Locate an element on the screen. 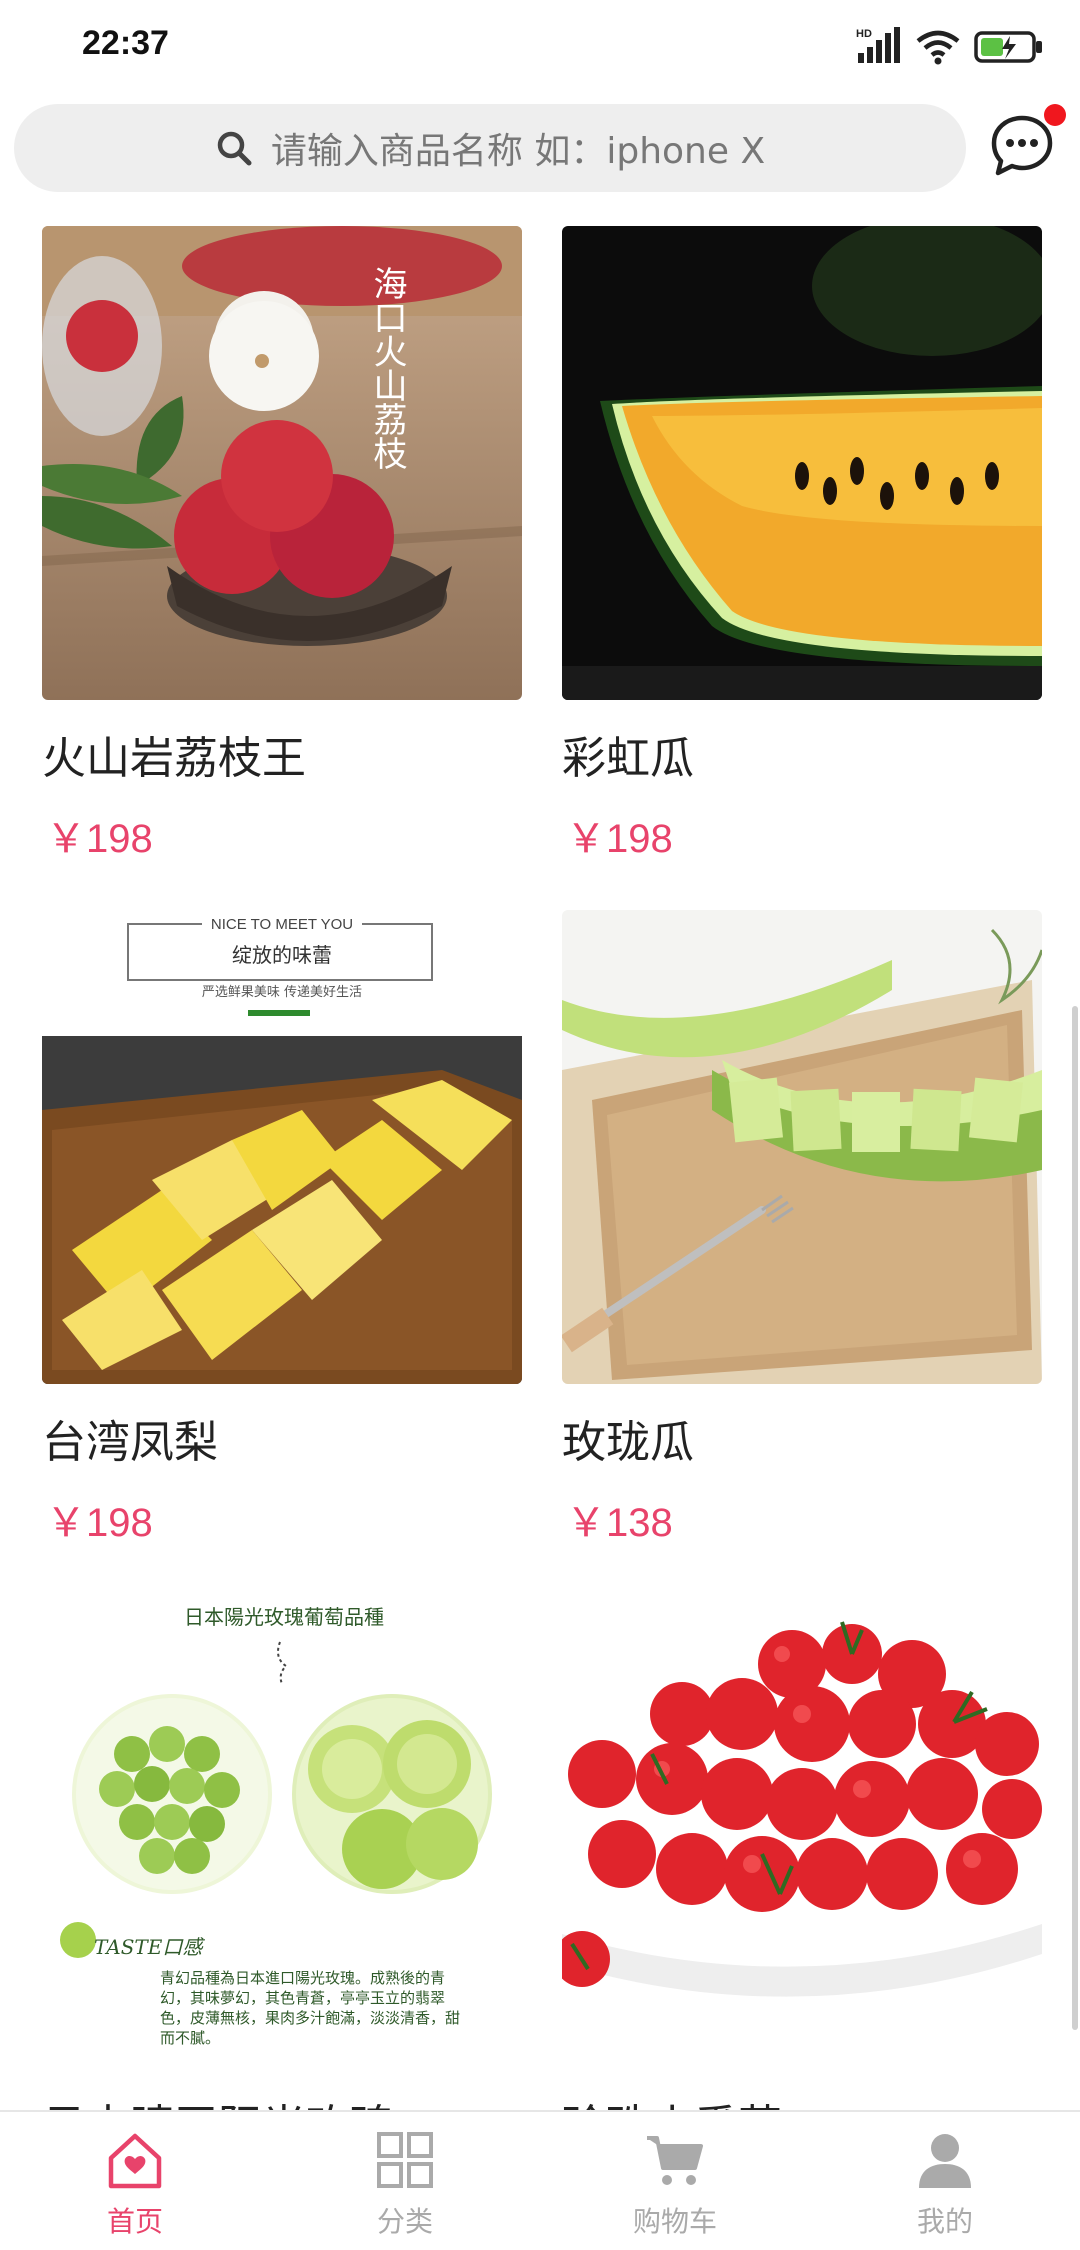 The image size is (1080, 2250). product-card: 海口火山荔枝 火山岩荔枝王 ￥198 is located at coordinates (282, 543).